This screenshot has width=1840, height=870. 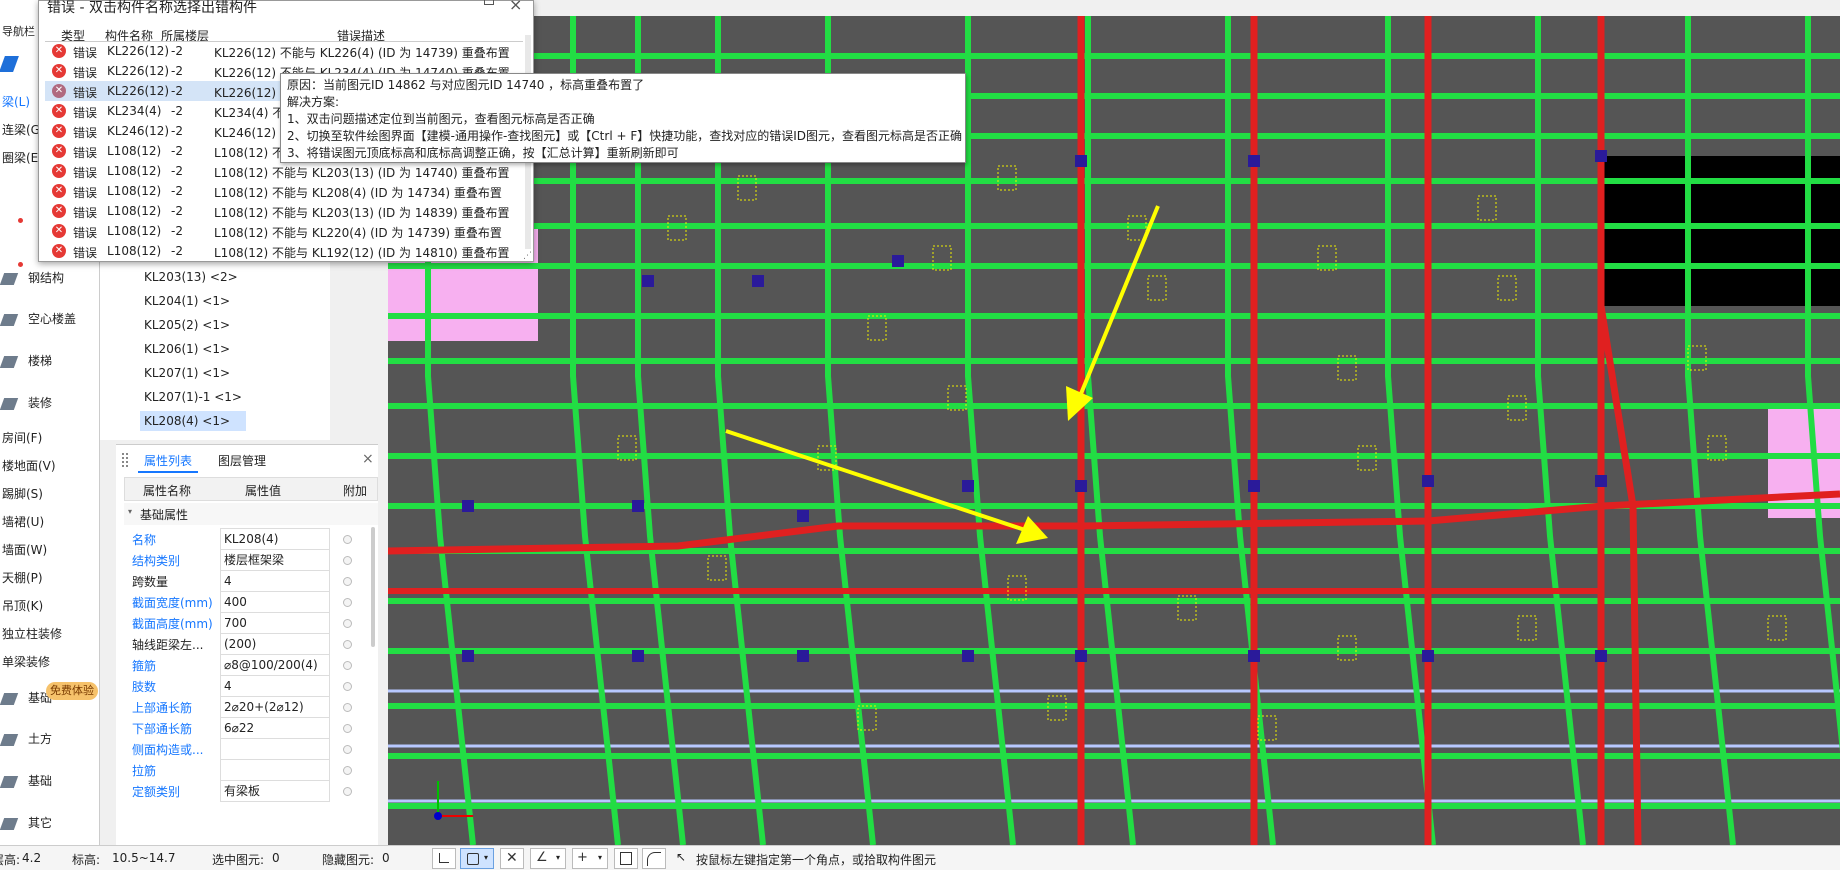 I want to click on nav-item-suspended-ceiling: 吊顶(K), so click(x=50, y=606).